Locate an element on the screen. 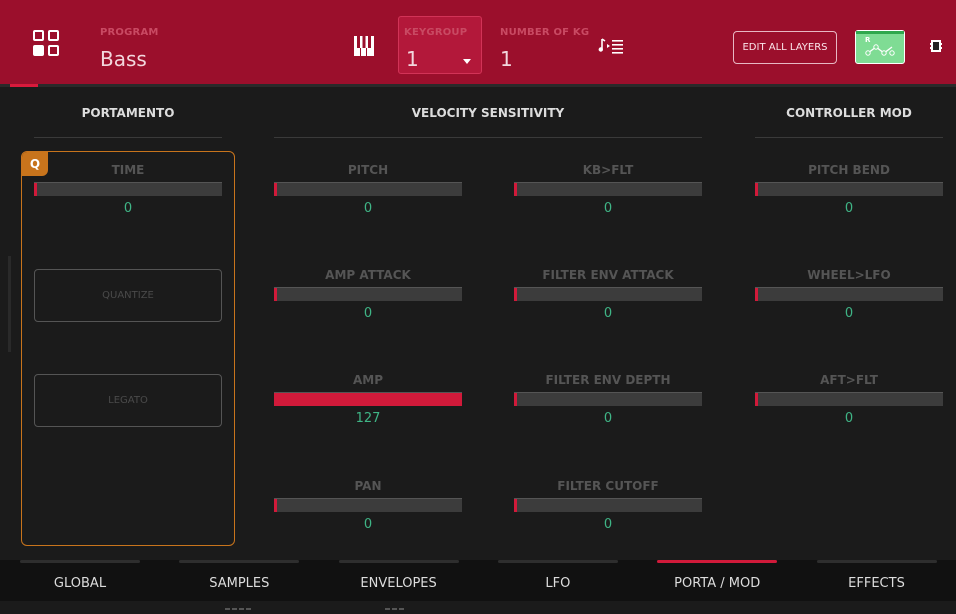 This screenshot has height=614, width=956. mod-matrix-letter: R is located at coordinates (867, 40).